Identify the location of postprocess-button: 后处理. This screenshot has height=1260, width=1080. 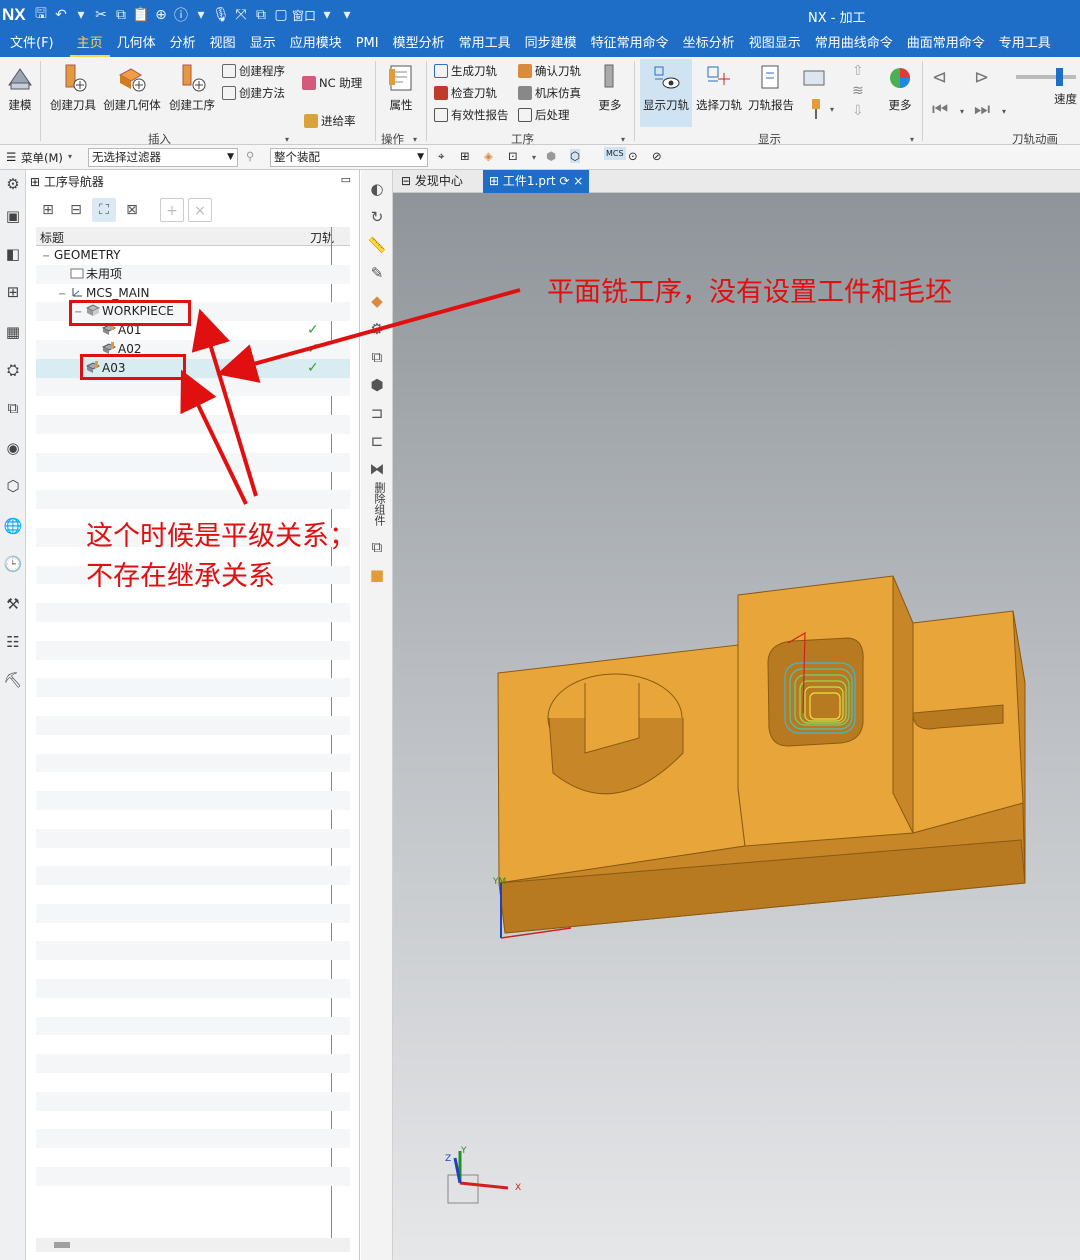
(544, 115).